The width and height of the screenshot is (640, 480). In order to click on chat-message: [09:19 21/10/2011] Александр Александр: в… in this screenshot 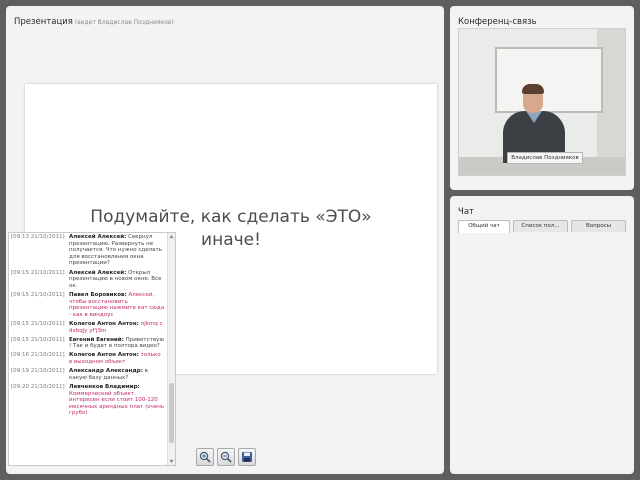, I will do `click(88, 374)`.